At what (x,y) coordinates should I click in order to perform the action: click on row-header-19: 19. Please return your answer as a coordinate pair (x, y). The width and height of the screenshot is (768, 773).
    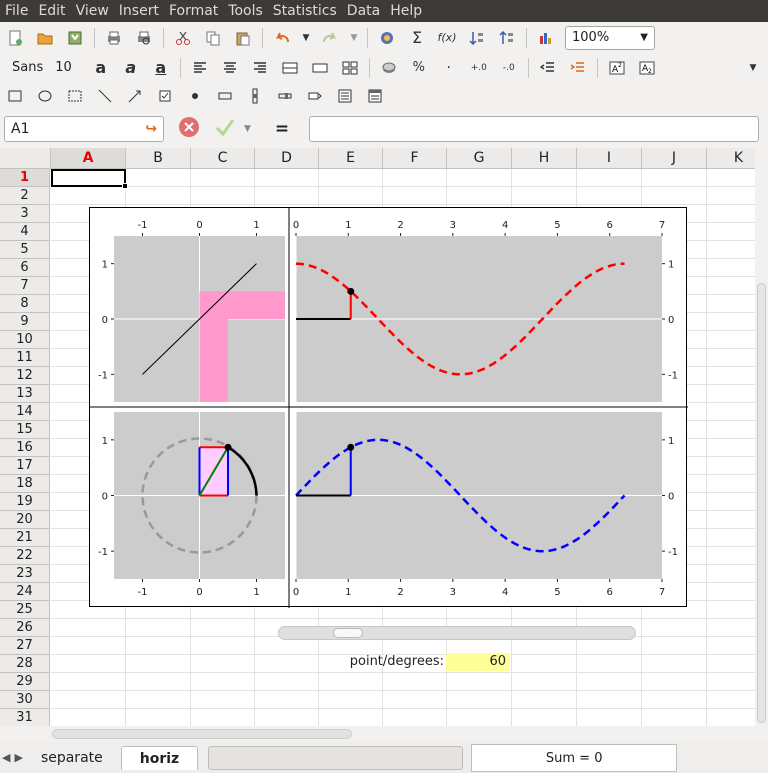
    Looking at the image, I should click on (25, 502).